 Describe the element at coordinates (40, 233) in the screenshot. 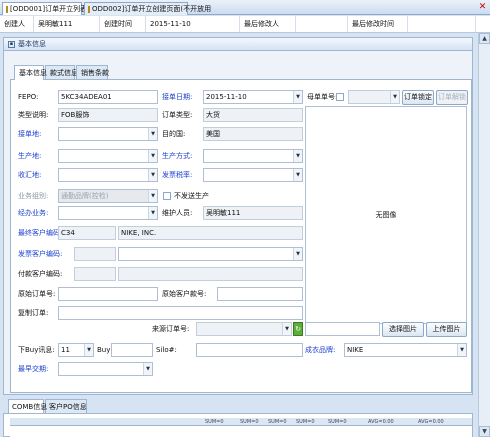

I see `final-cust-label: 最终客户编码:` at that location.